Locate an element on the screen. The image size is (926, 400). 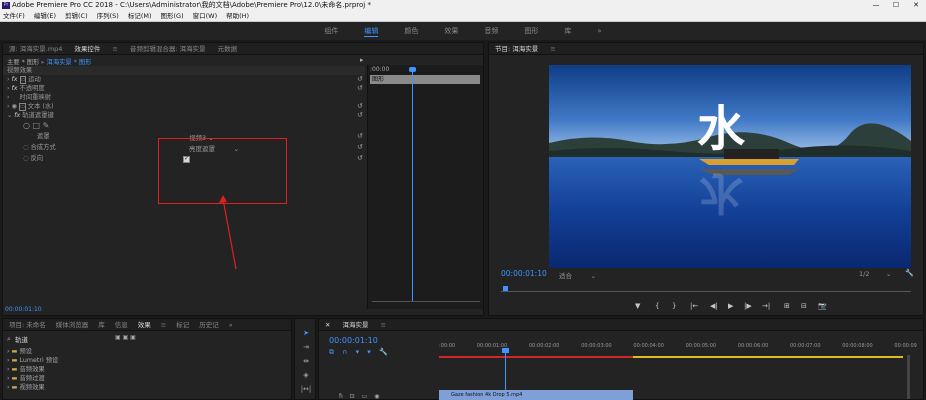
mini-clip: 图形 is located at coordinates (425, 79).